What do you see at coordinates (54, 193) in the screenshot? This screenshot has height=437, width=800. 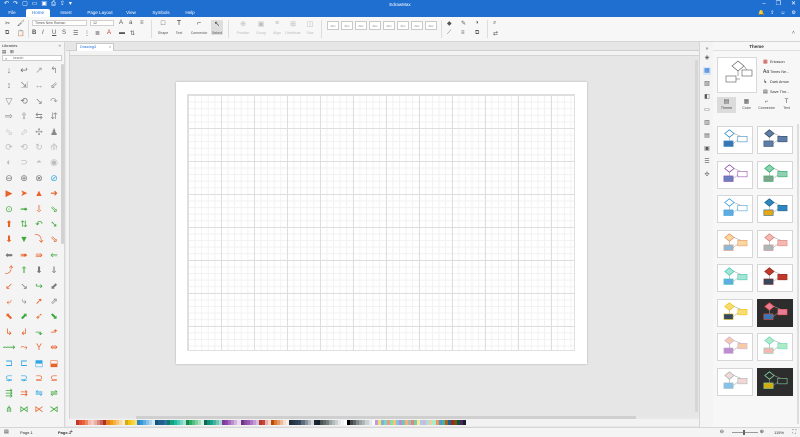 I see `library-shape: ➜` at bounding box center [54, 193].